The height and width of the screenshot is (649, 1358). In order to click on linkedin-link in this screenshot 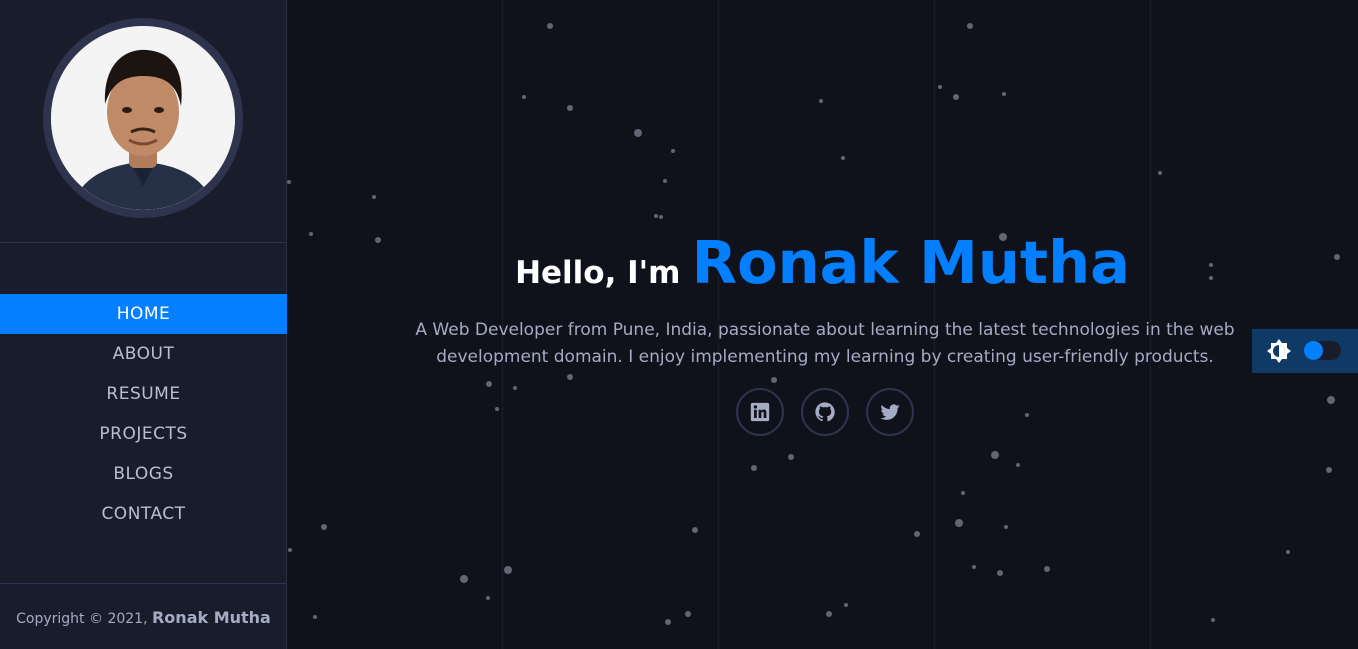, I will do `click(760, 412)`.